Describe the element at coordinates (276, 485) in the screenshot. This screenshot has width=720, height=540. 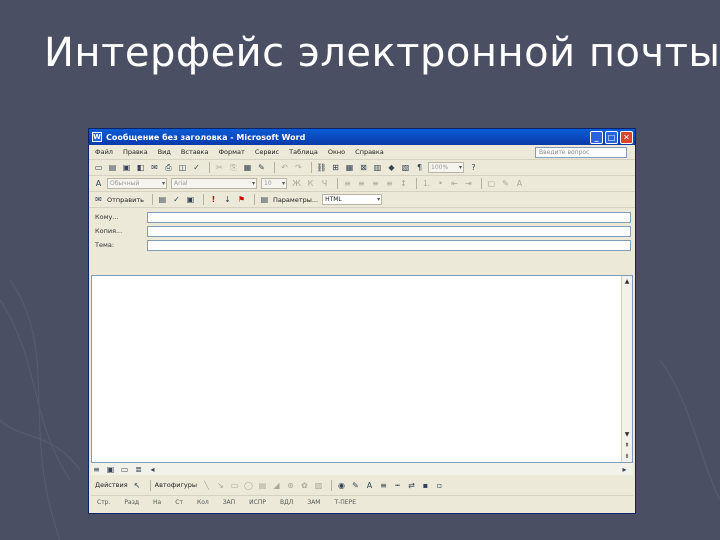
I see `wordart-icon: ◢` at that location.